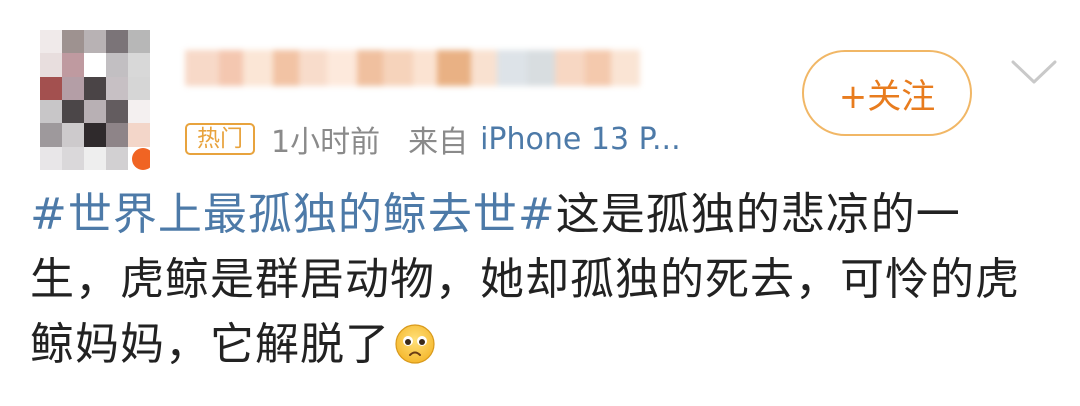 Image resolution: width=1080 pixels, height=406 pixels. Describe the element at coordinates (141, 159) in the screenshot. I see `verified-badge-icon` at that location.